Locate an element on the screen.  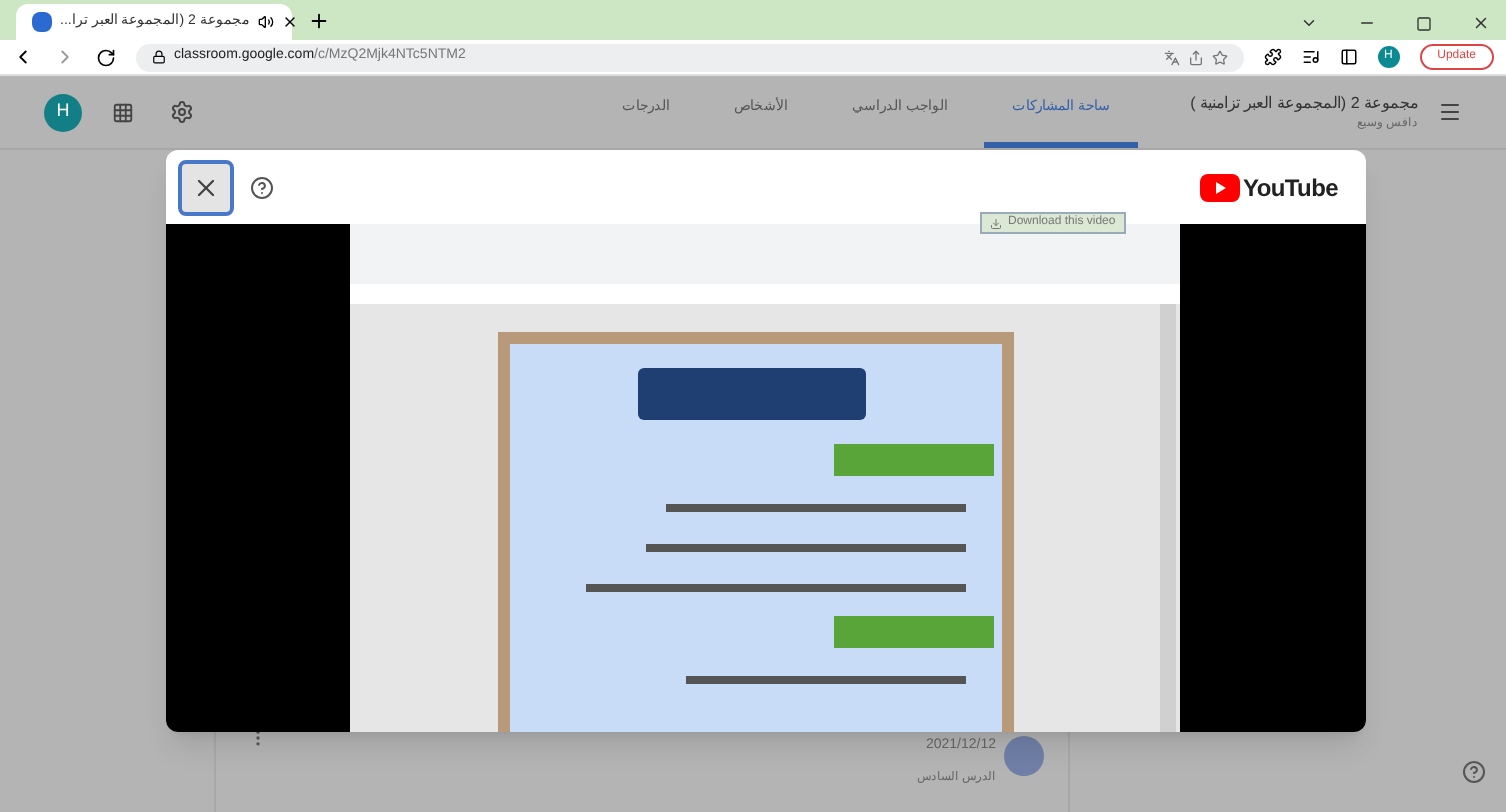
lock-icon is located at coordinates (159, 57).